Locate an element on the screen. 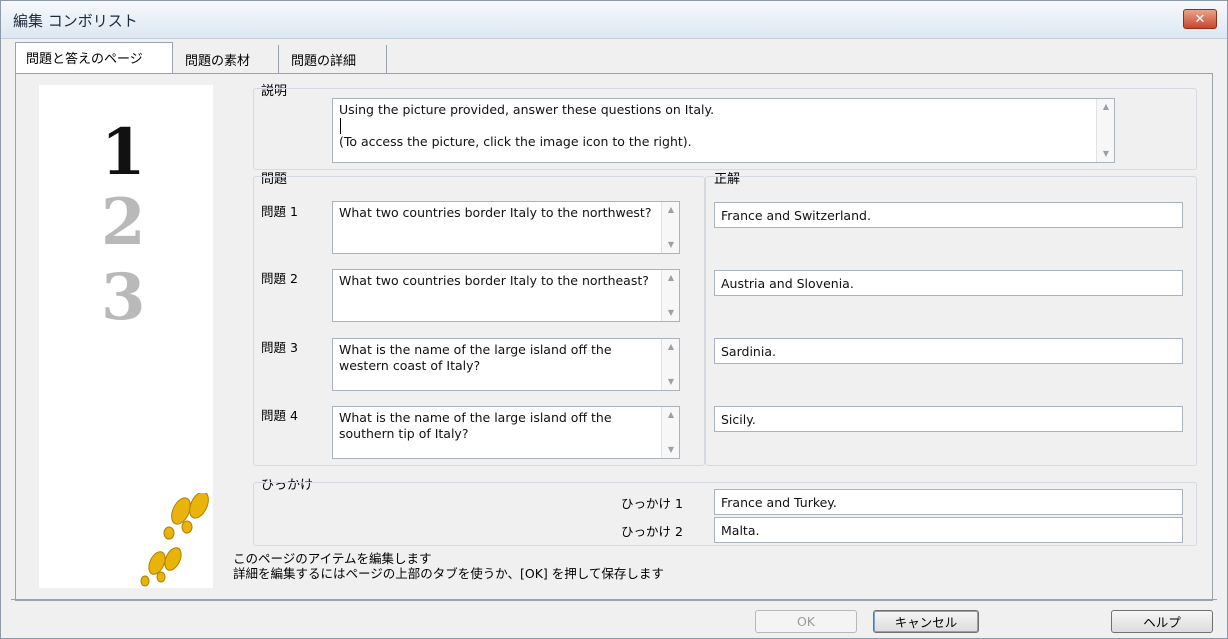 The image size is (1228, 639). tab-label: 問題の詳細 is located at coordinates (324, 61).